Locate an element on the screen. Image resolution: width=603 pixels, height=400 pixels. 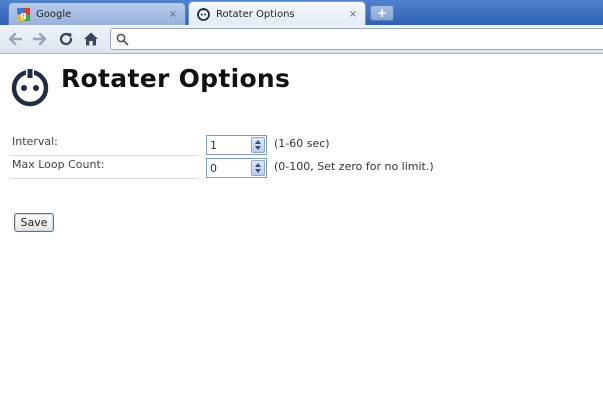
google-icon: g is located at coordinates (23, 14).